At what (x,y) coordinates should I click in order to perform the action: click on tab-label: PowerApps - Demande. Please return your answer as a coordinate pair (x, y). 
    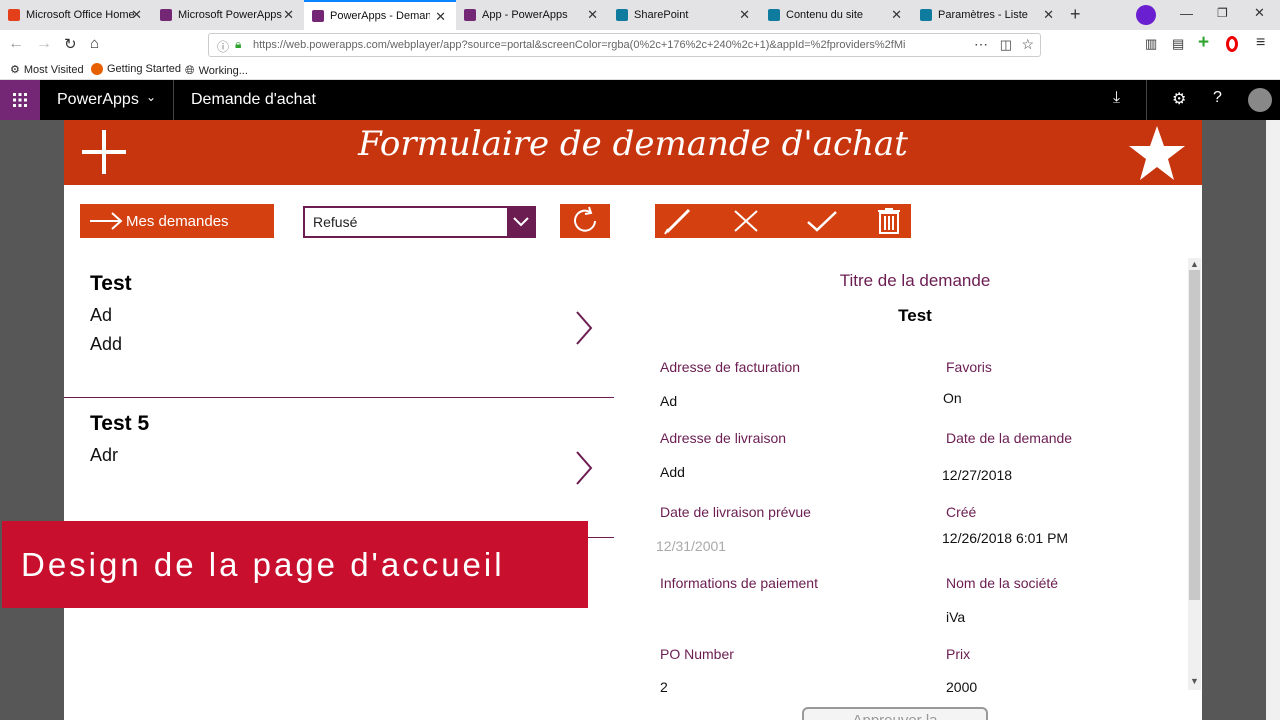
    Looking at the image, I should click on (380, 16).